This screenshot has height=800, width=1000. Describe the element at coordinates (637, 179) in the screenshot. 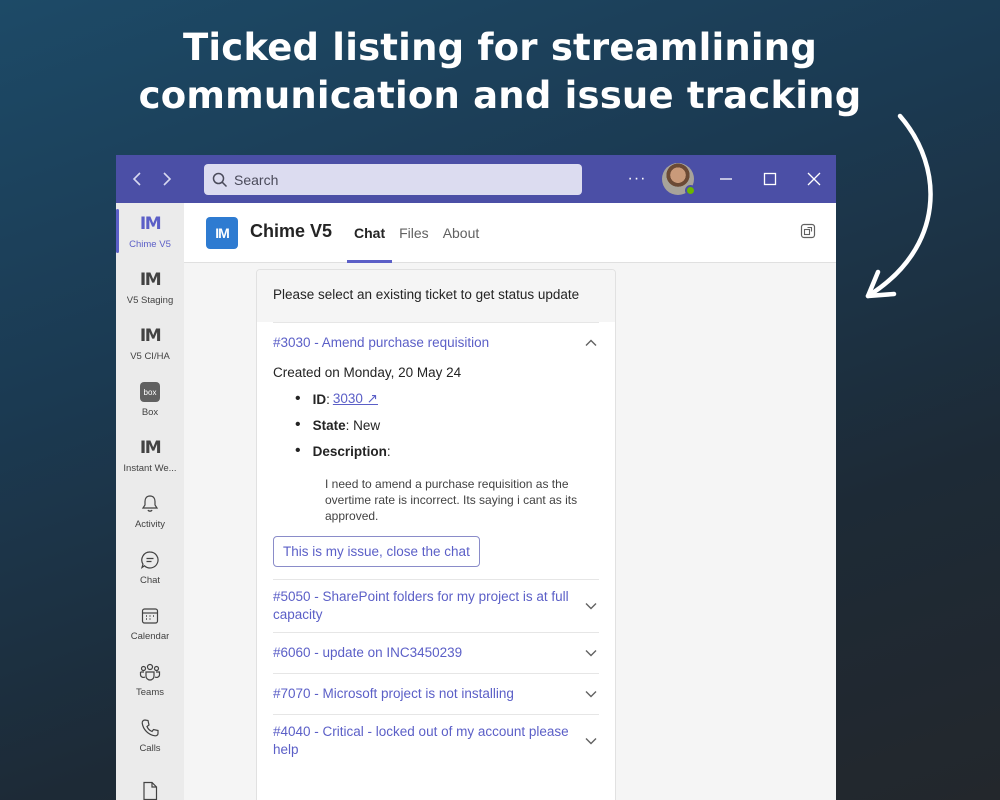

I see `more-options-button: ···` at that location.